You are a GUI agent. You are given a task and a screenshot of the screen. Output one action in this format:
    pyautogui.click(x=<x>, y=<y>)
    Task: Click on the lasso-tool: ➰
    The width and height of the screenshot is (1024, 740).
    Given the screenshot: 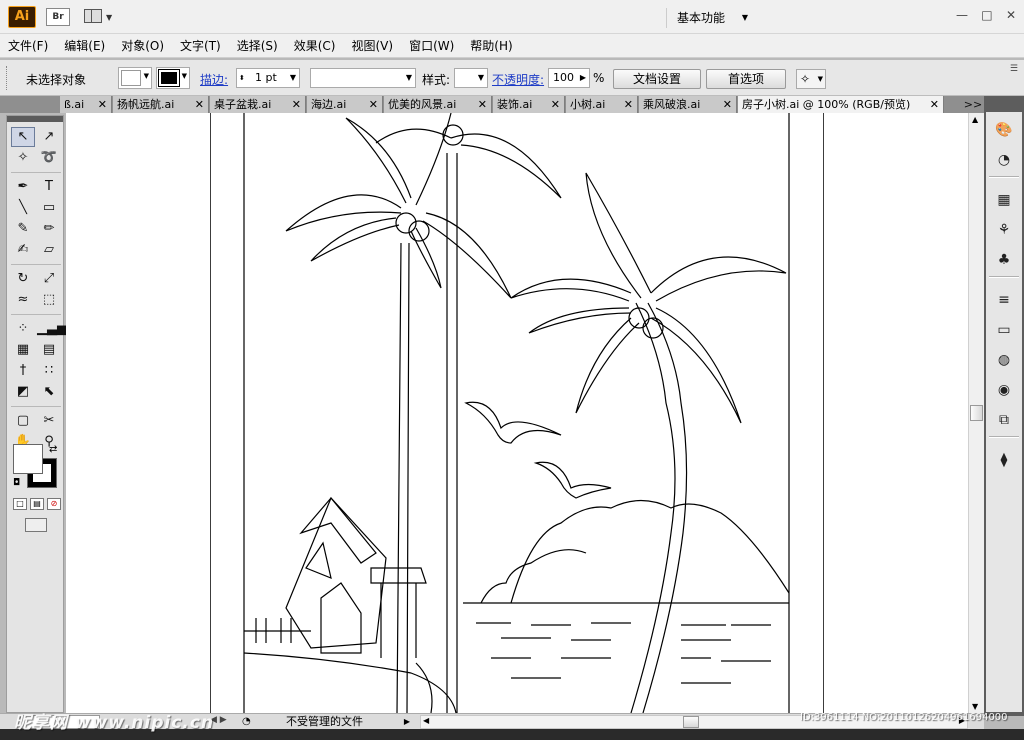 What is the action you would take?
    pyautogui.click(x=49, y=158)
    